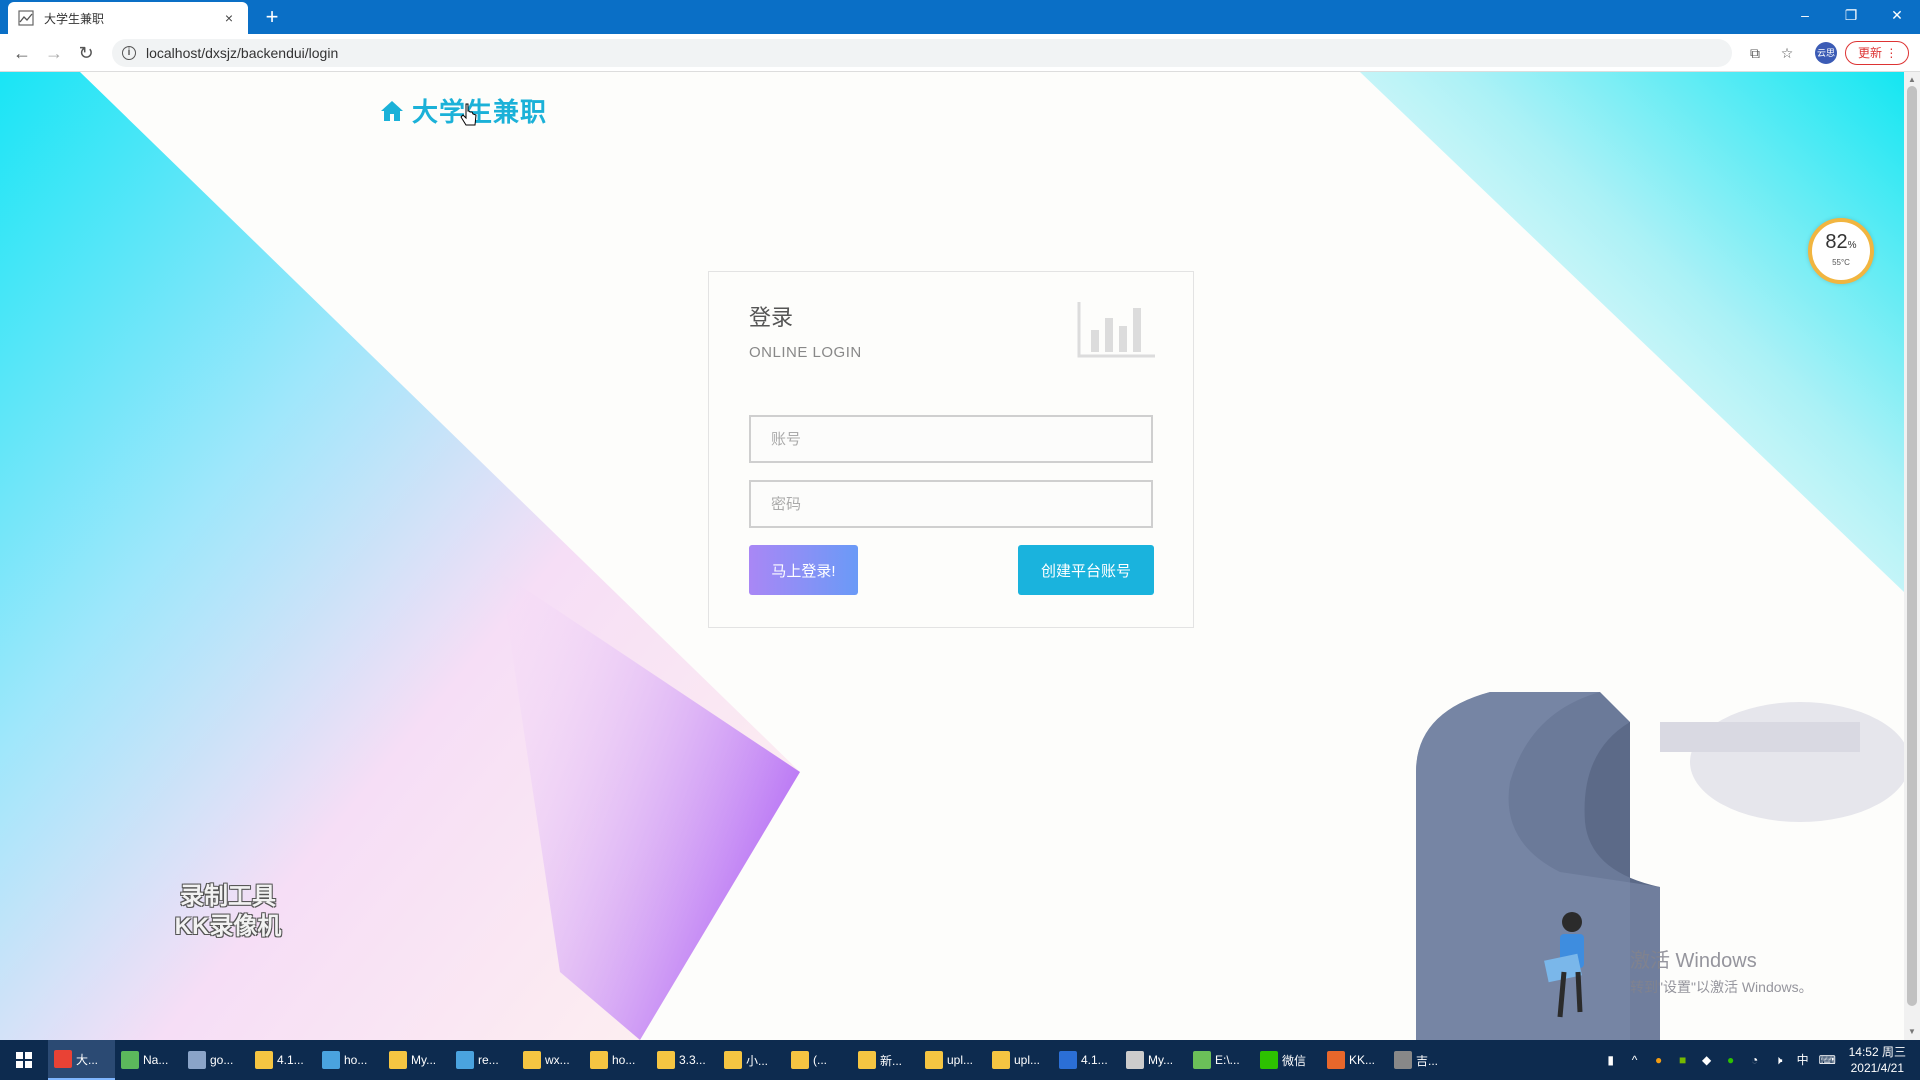  Describe the element at coordinates (960, 17) in the screenshot. I see `browser-tabbar: 大学生兼职 × + – ❐ ✕` at that location.